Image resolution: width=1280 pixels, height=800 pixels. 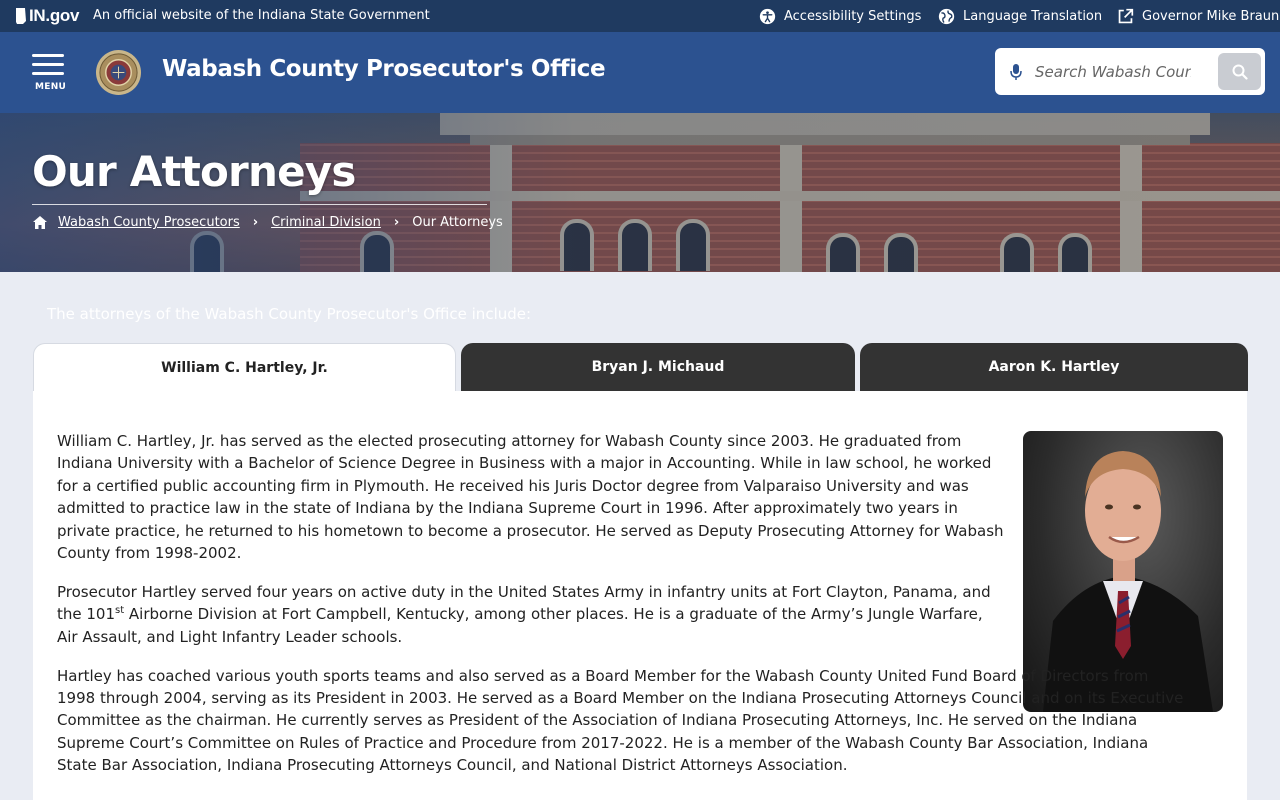 I want to click on microphone-icon, so click(x=1016, y=72).